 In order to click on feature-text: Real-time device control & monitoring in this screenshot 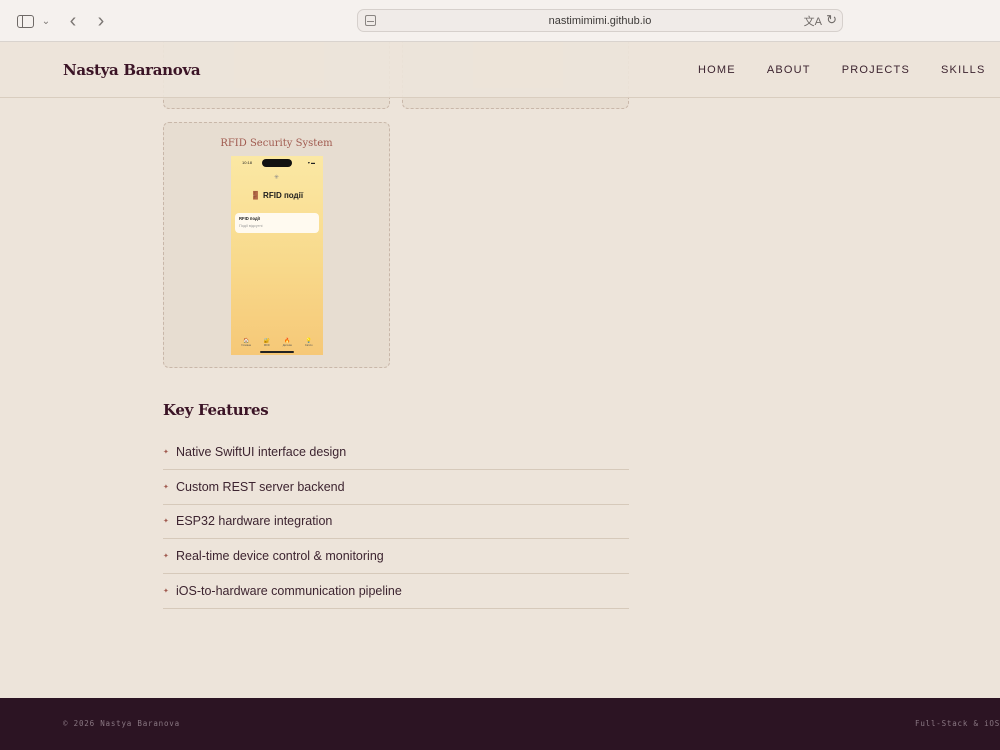, I will do `click(280, 556)`.